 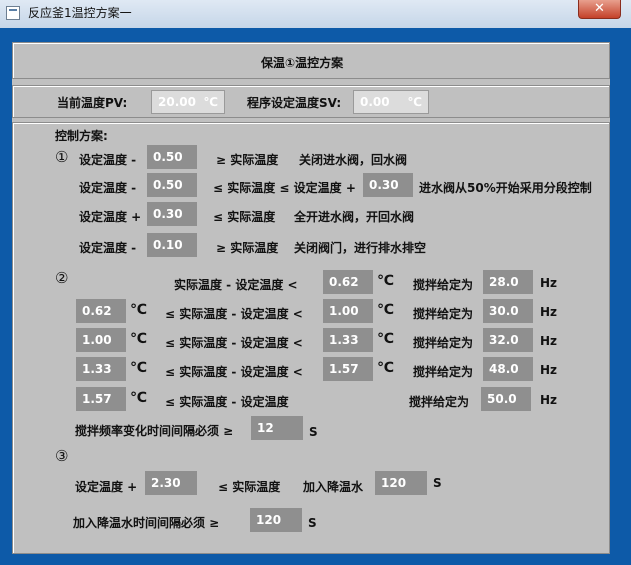 What do you see at coordinates (391, 102) in the screenshot?
I see `sv-field: 0.00 ℃` at bounding box center [391, 102].